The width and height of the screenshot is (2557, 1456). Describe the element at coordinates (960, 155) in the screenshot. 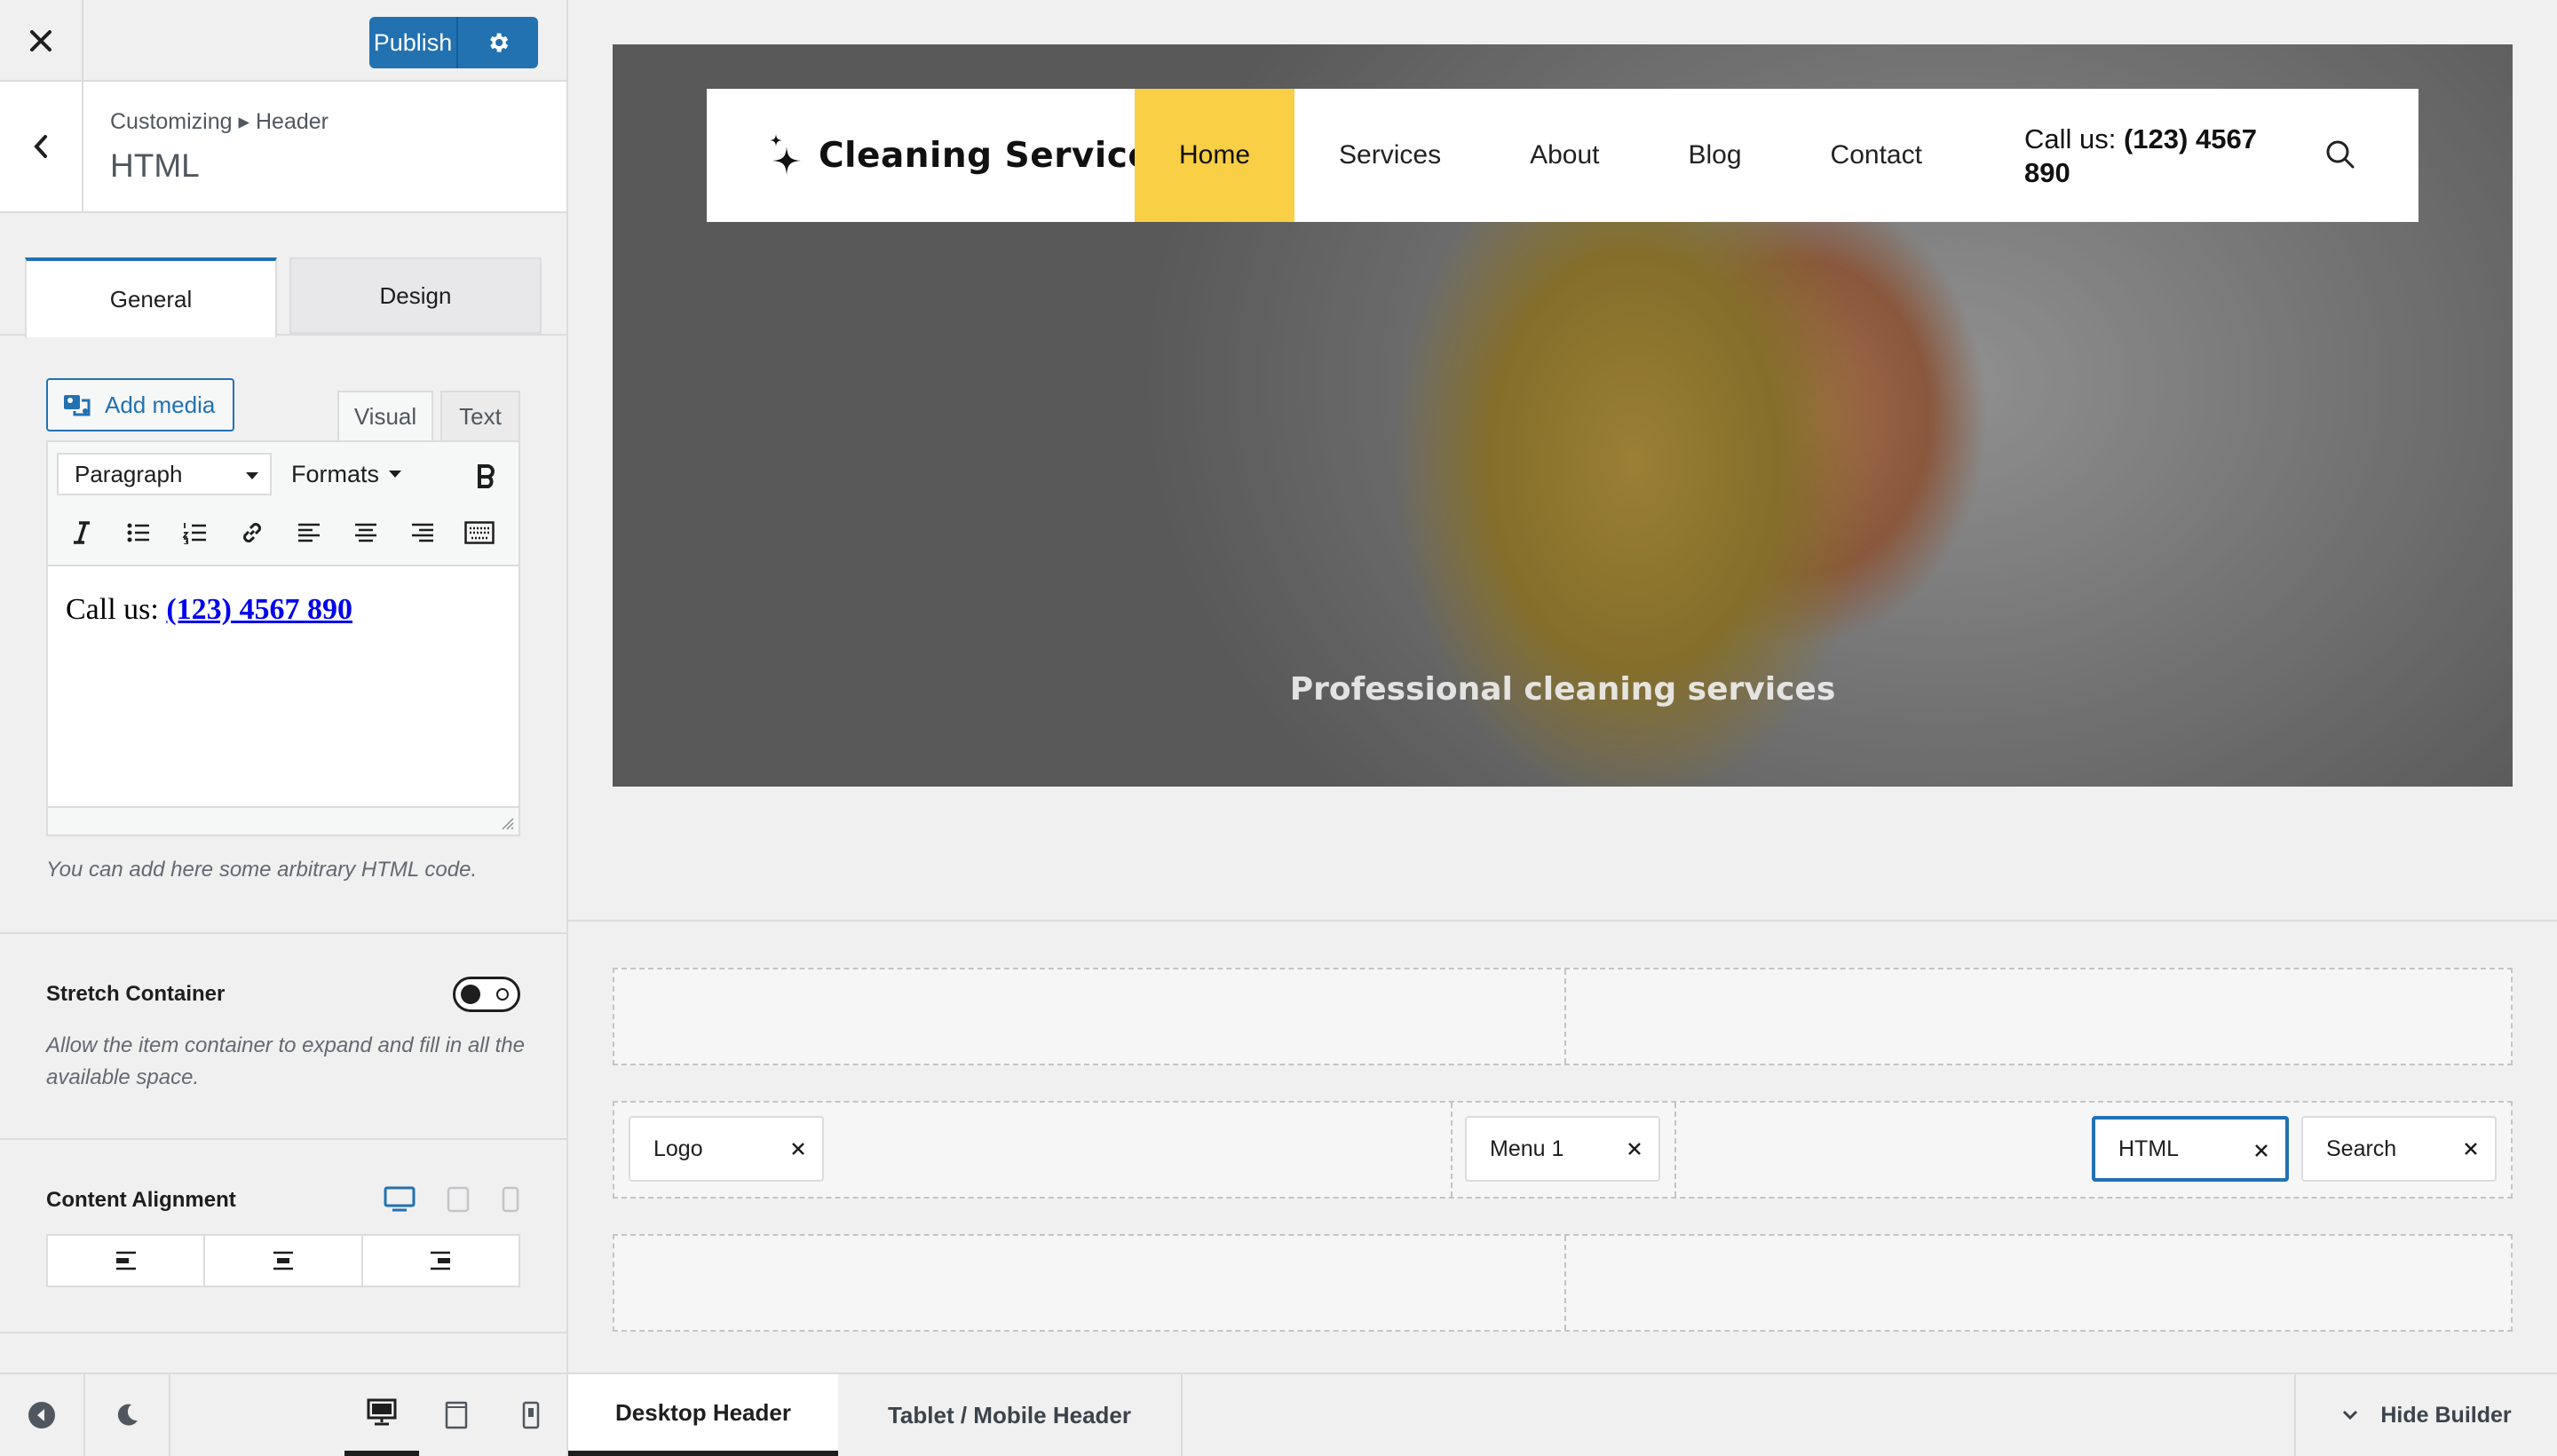

I see `site-logo: Cleaning Service` at that location.